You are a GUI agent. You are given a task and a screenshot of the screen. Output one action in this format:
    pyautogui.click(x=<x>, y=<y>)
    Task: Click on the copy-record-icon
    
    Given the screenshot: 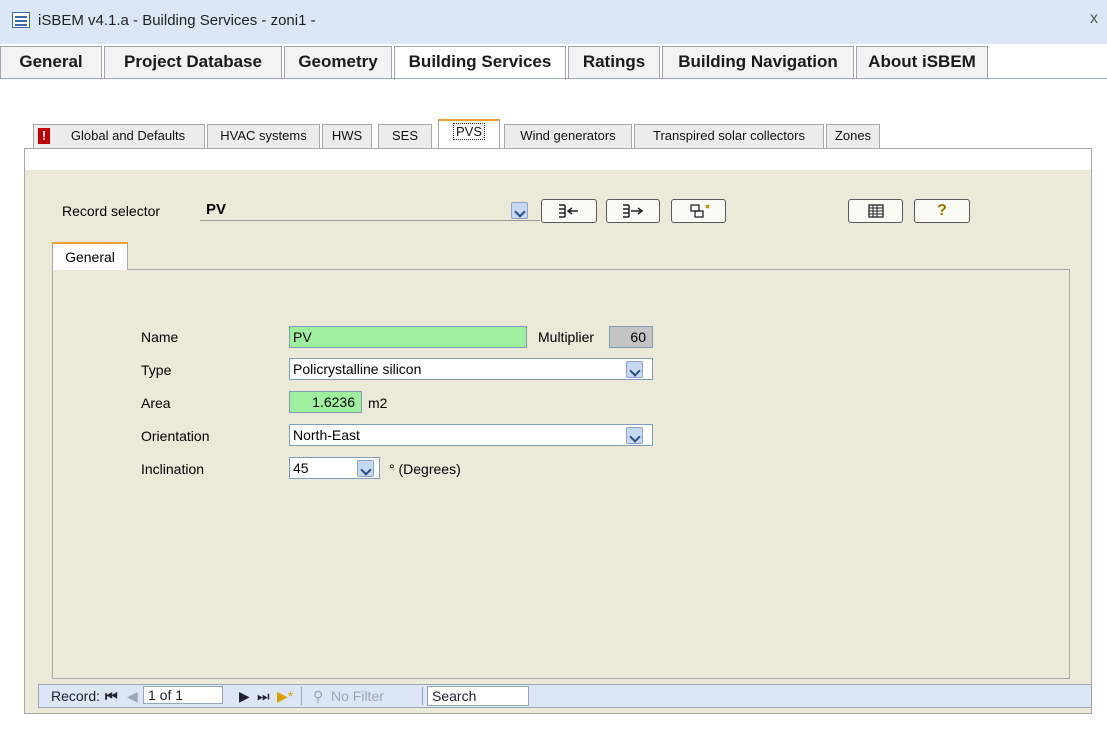 What is the action you would take?
    pyautogui.click(x=699, y=211)
    